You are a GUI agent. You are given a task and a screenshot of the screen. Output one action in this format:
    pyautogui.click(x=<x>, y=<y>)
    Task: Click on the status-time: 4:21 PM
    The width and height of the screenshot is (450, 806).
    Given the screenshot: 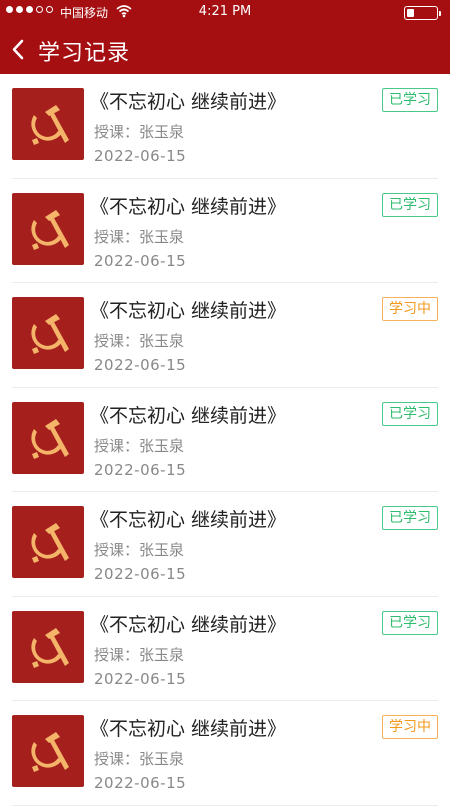 What is the action you would take?
    pyautogui.click(x=225, y=11)
    